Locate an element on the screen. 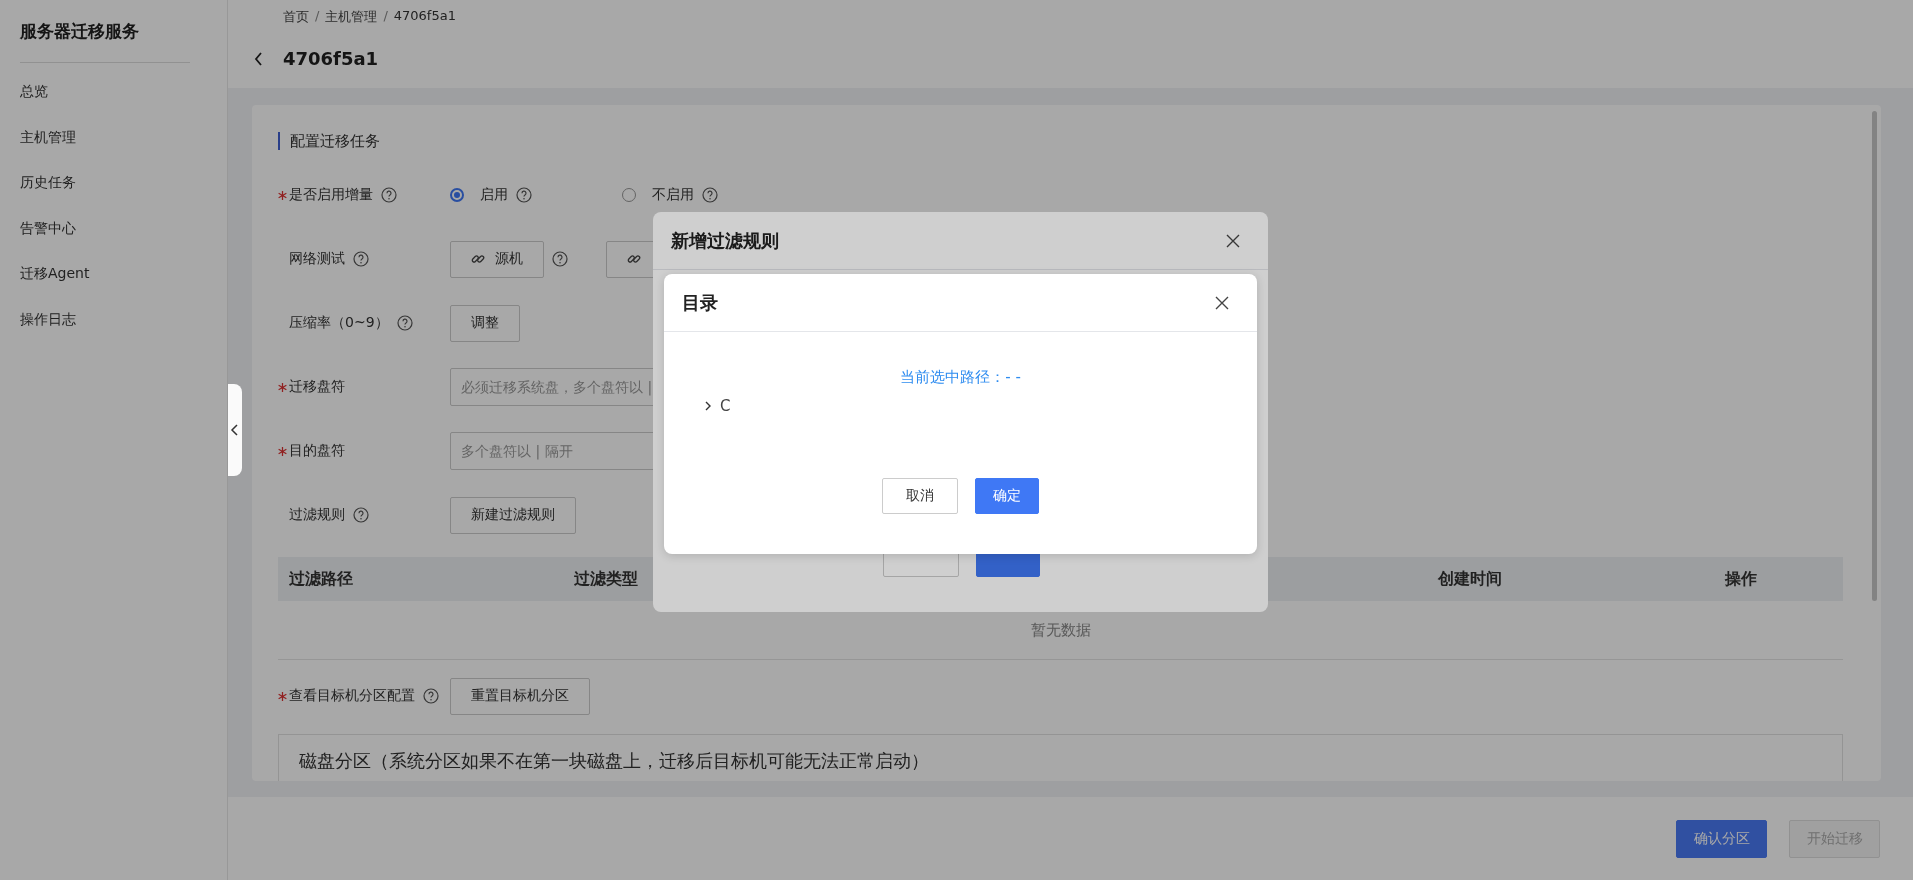 The height and width of the screenshot is (880, 1913). field-label: 是否启用增量 is located at coordinates (331, 195).